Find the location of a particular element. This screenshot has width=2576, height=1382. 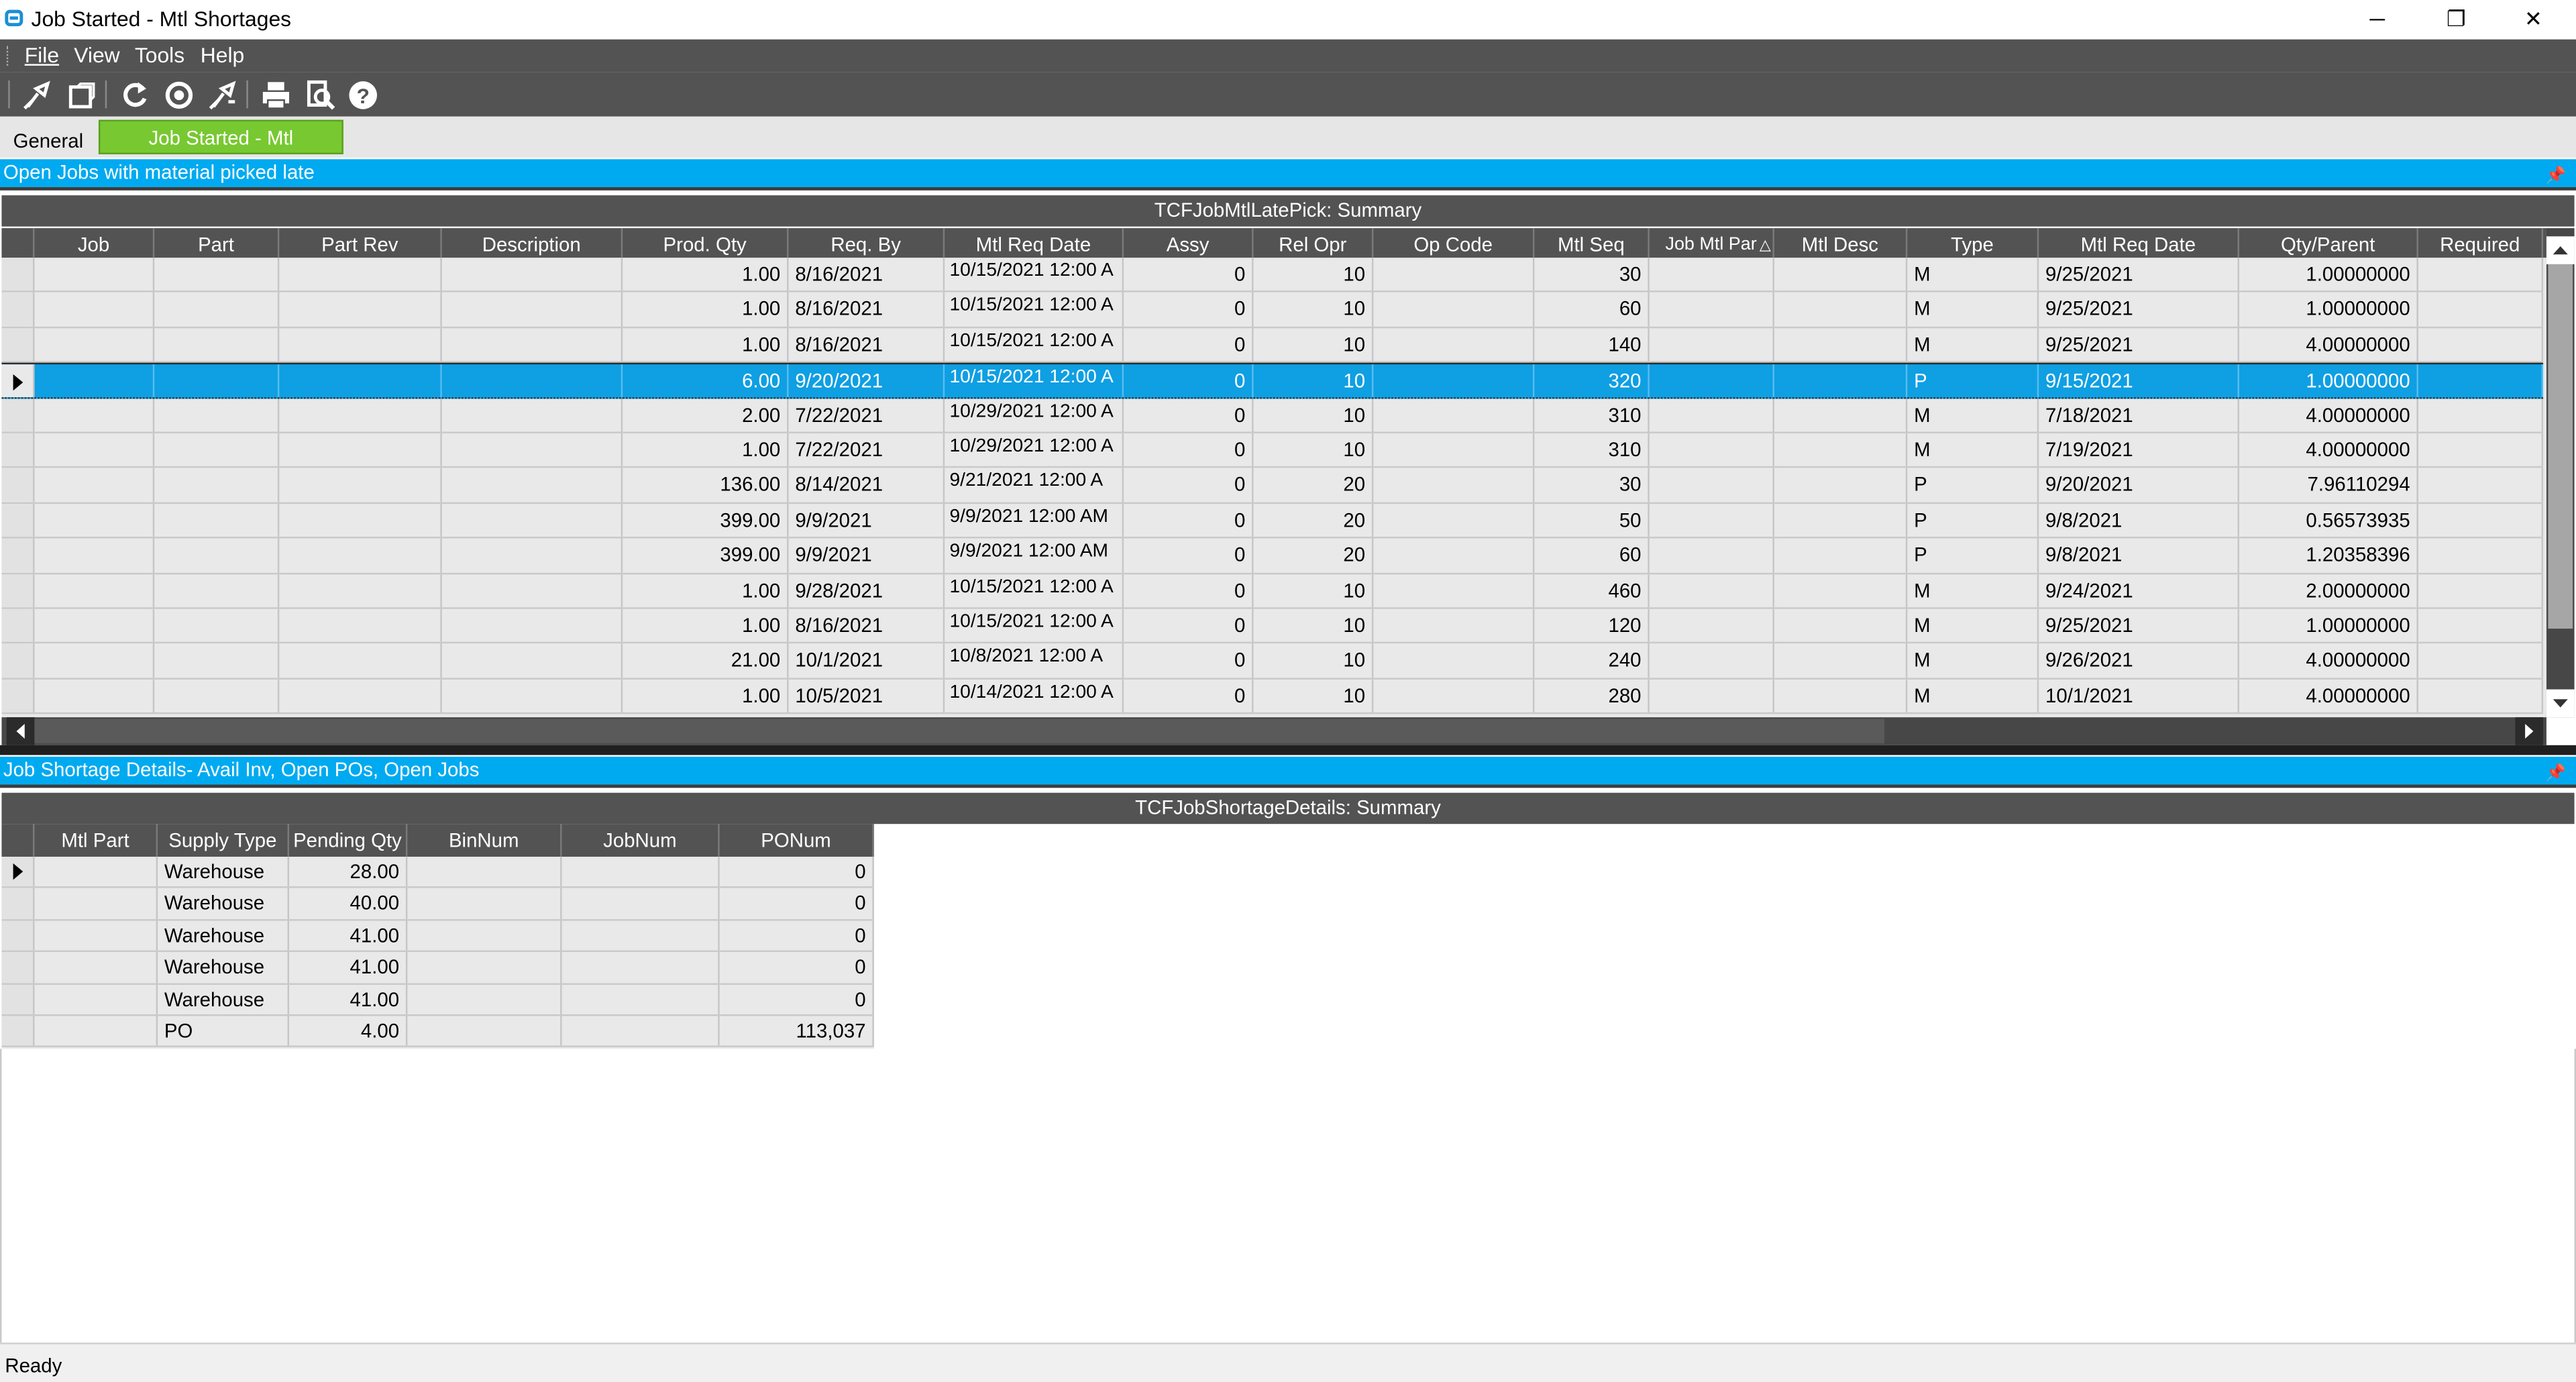

table-cell: 21.00 is located at coordinates (706, 661).